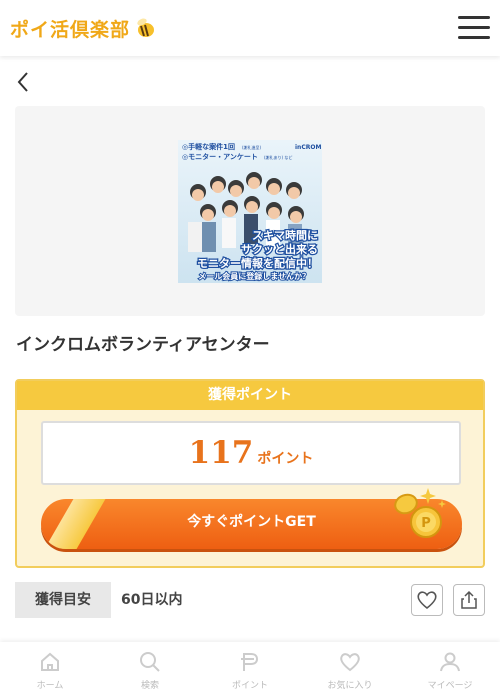 The image size is (500, 700). What do you see at coordinates (285, 235) in the screenshot?
I see `banner-catch-1: スキマ時間に` at bounding box center [285, 235].